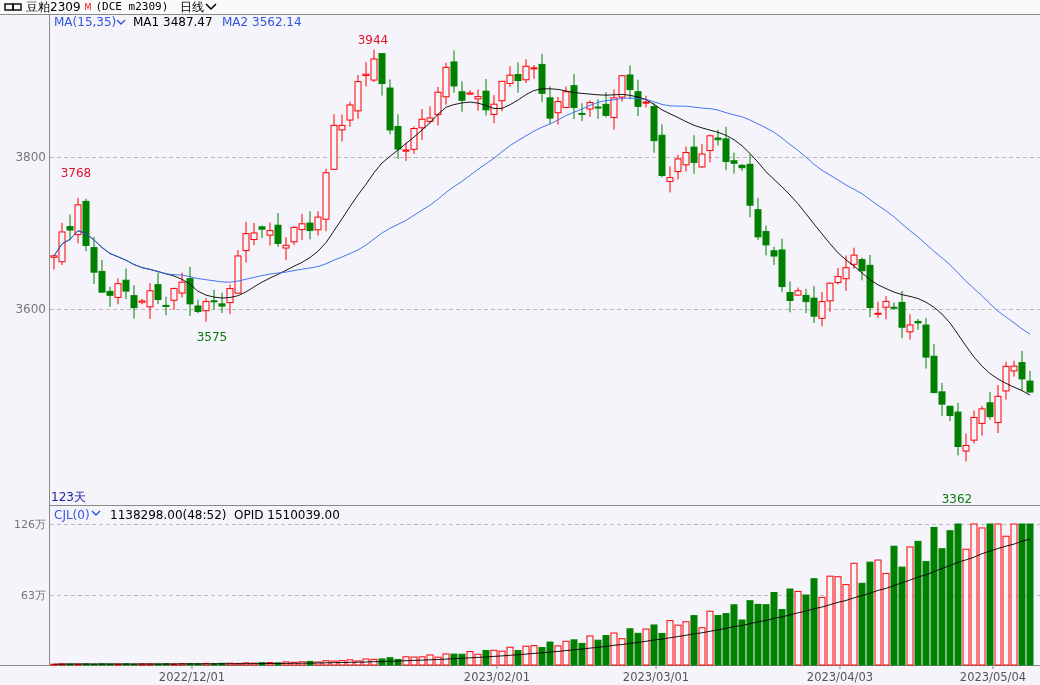 This screenshot has height=685, width=1040. I want to click on symbol-mark: M, so click(88, 7).